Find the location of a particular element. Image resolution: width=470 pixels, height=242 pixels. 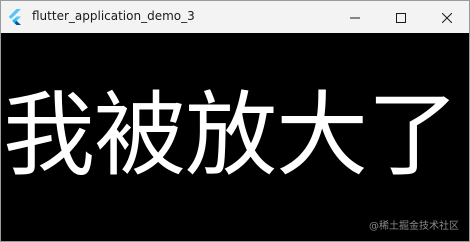

minimize-button is located at coordinates (355, 17).